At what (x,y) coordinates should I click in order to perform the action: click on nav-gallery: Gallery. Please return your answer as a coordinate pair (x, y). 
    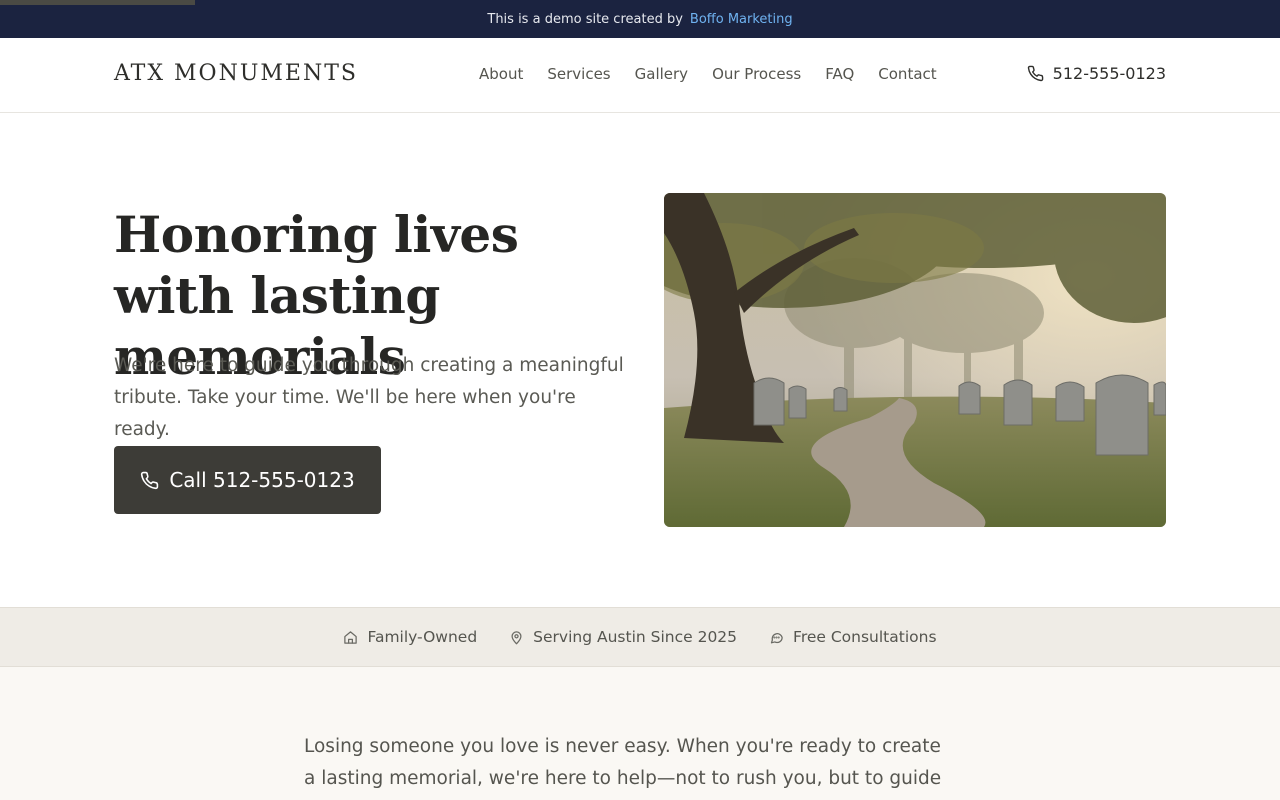
    Looking at the image, I should click on (661, 74).